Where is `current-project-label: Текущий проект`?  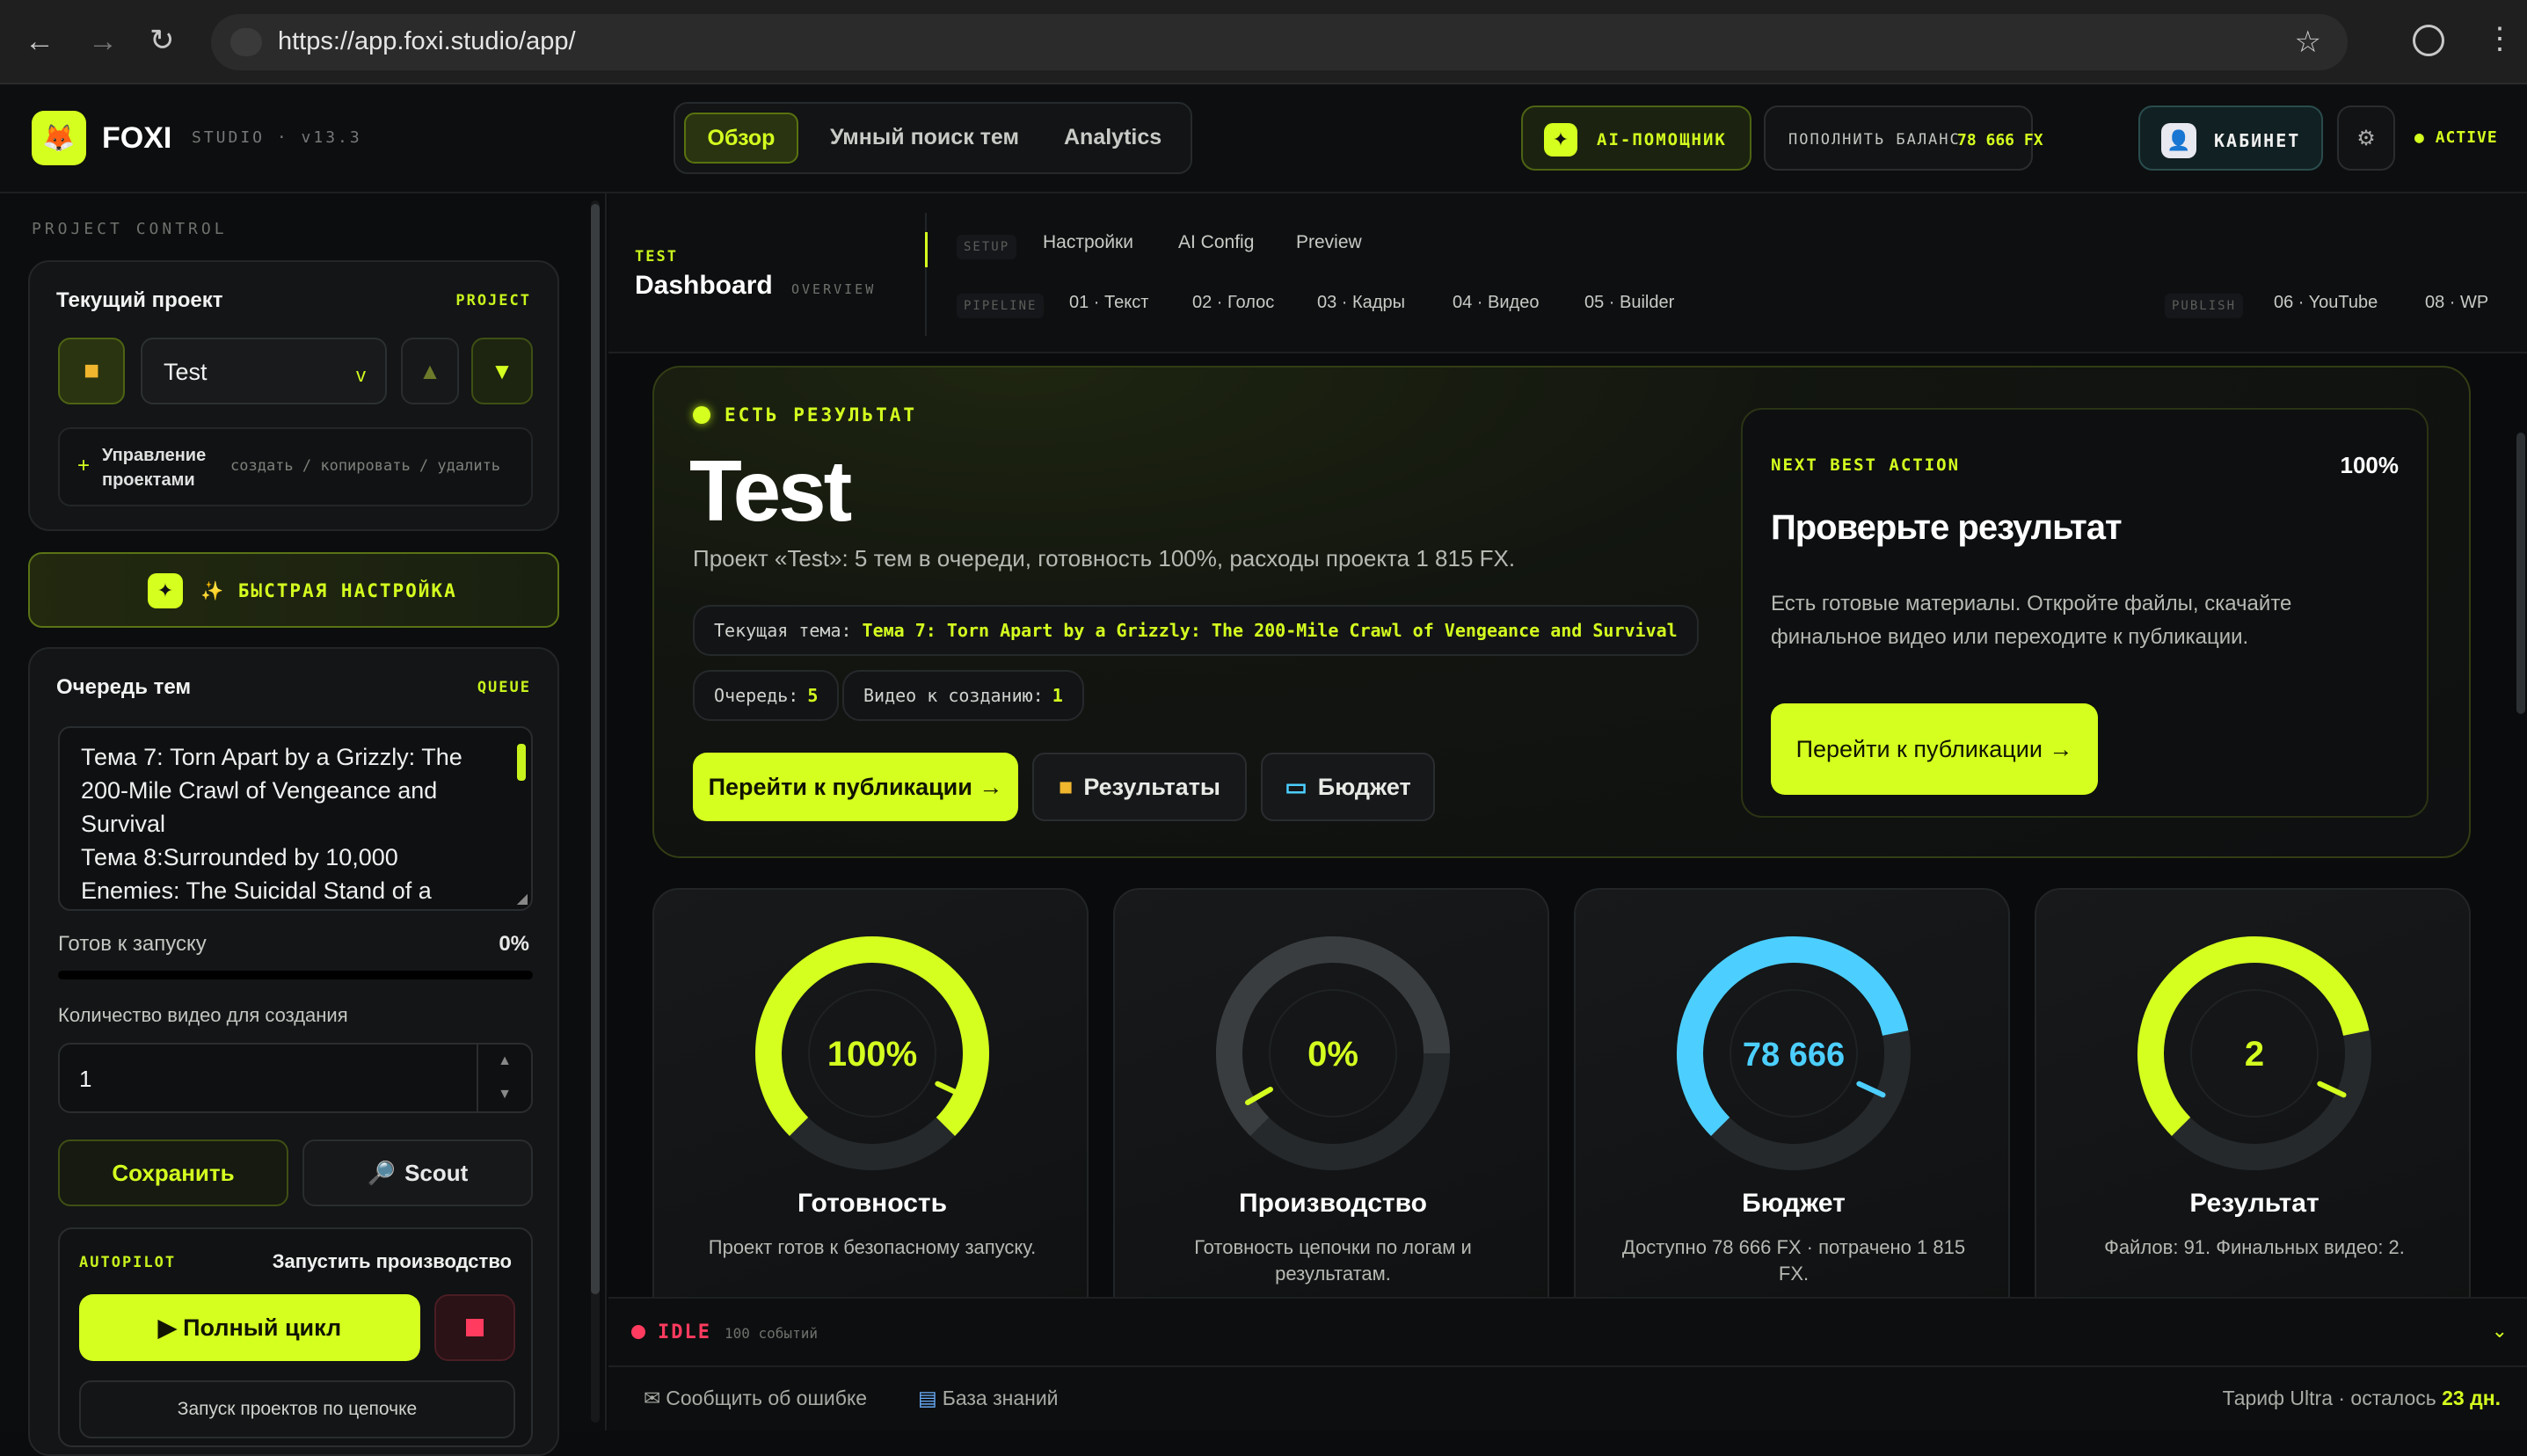 current-project-label: Текущий проект is located at coordinates (139, 300).